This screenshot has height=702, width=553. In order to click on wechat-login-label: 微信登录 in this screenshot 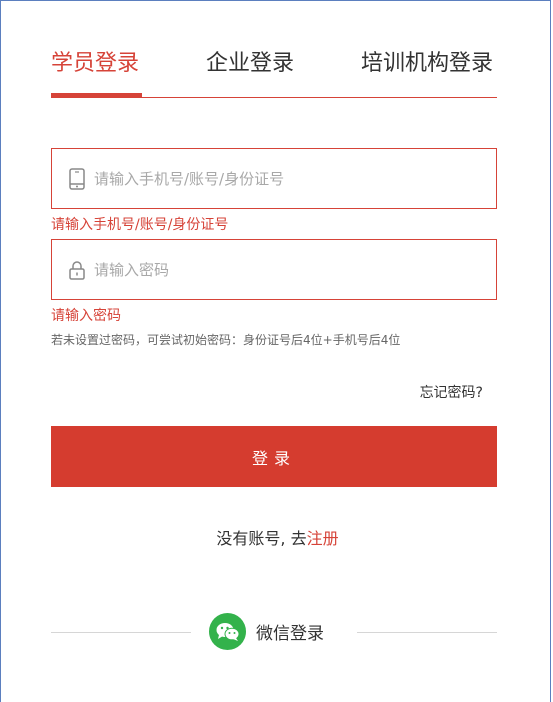, I will do `click(290, 634)`.